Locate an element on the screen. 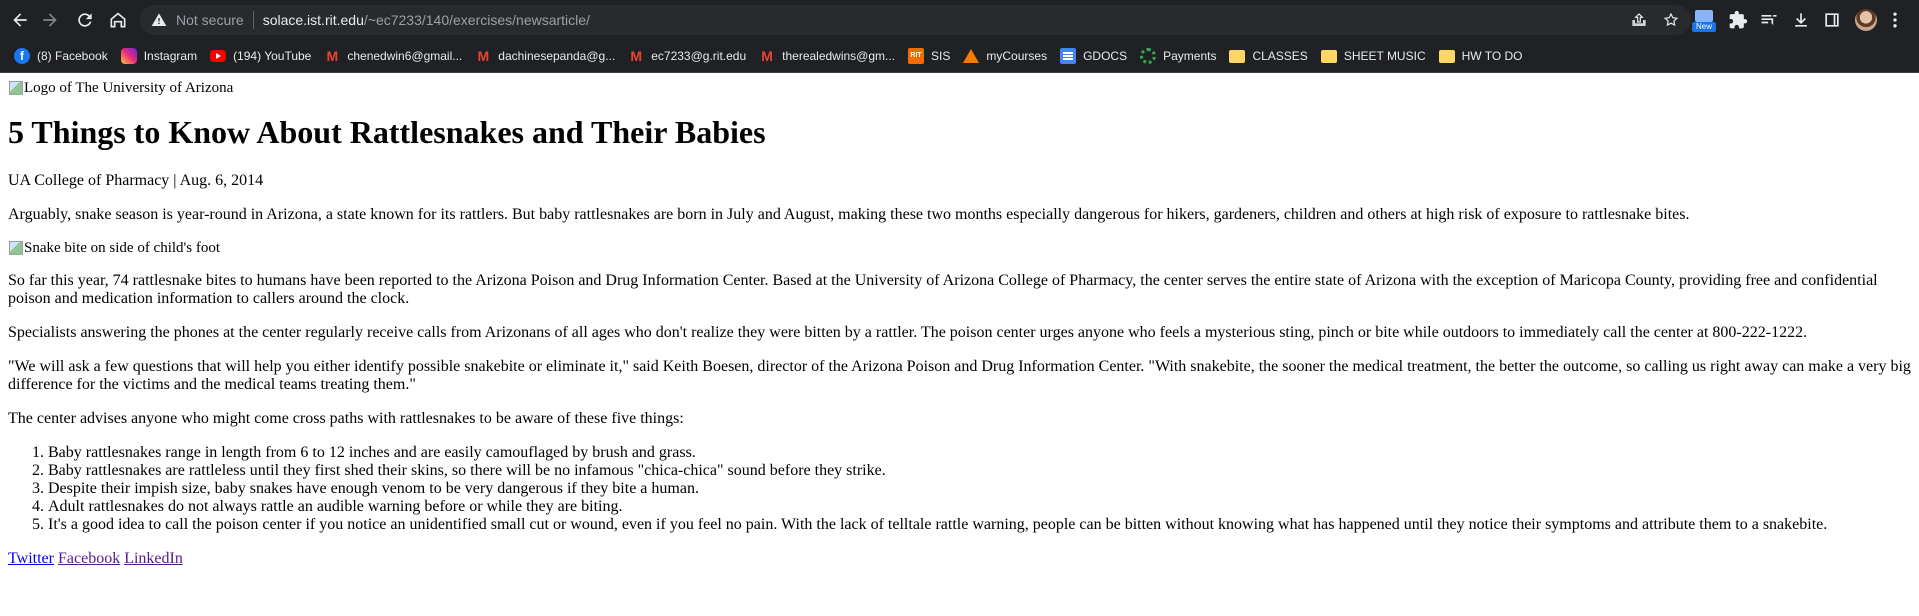 The image size is (1919, 616). image-alt-text: Snake bite on side of child's foot is located at coordinates (122, 248).